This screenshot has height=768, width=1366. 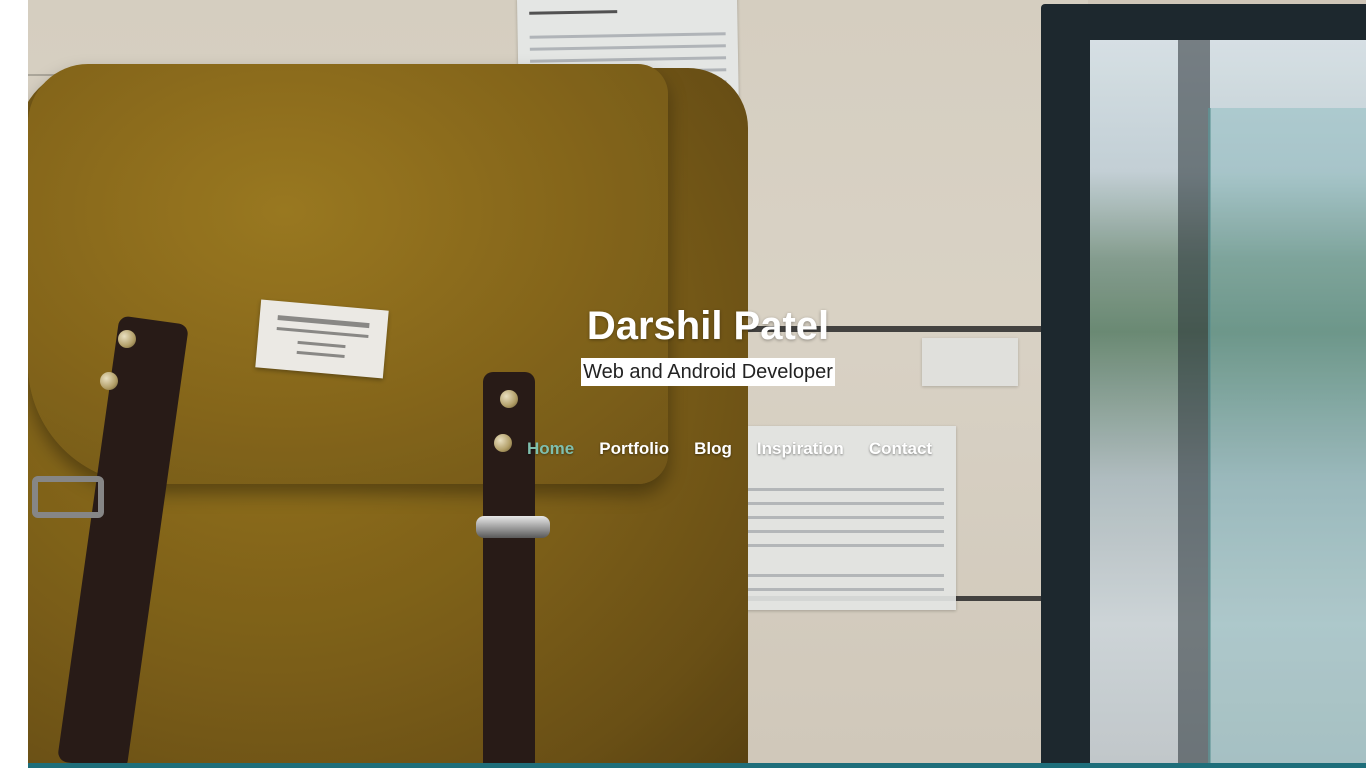 What do you see at coordinates (742, 449) in the screenshot?
I see `main-nav: Home Portfolio Blog Inspiration Contact` at bounding box center [742, 449].